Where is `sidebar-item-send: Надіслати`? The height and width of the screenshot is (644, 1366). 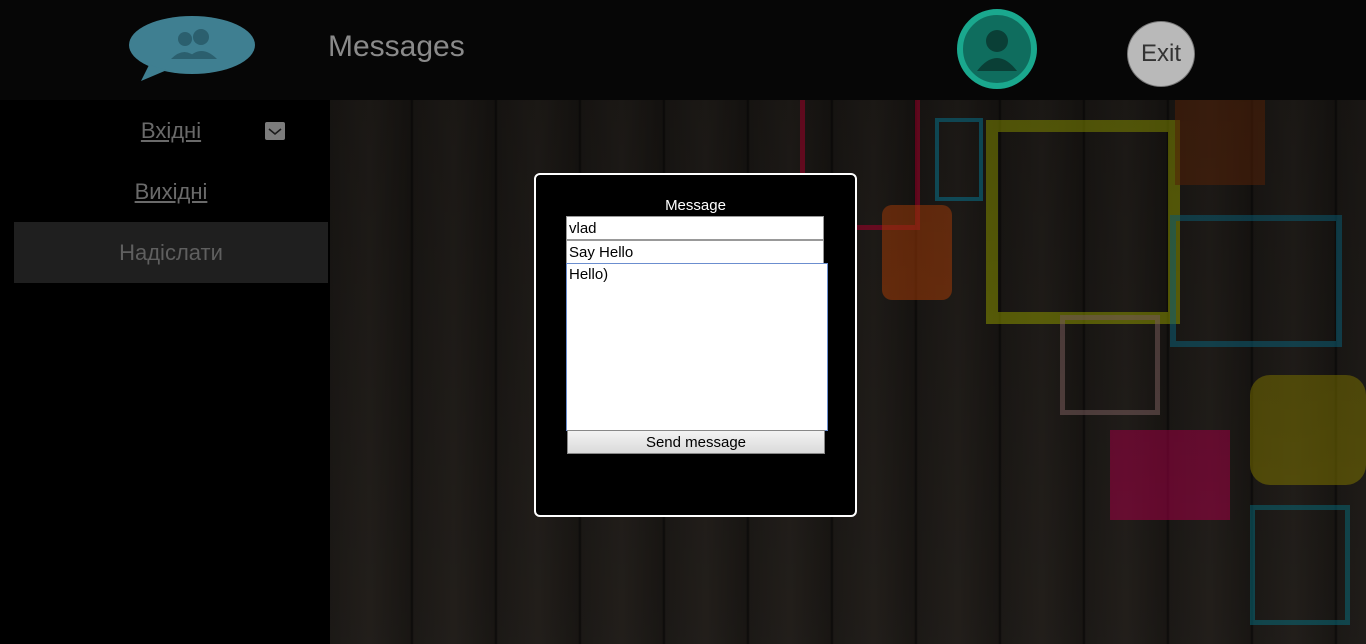
sidebar-item-send: Надіслати is located at coordinates (171, 252).